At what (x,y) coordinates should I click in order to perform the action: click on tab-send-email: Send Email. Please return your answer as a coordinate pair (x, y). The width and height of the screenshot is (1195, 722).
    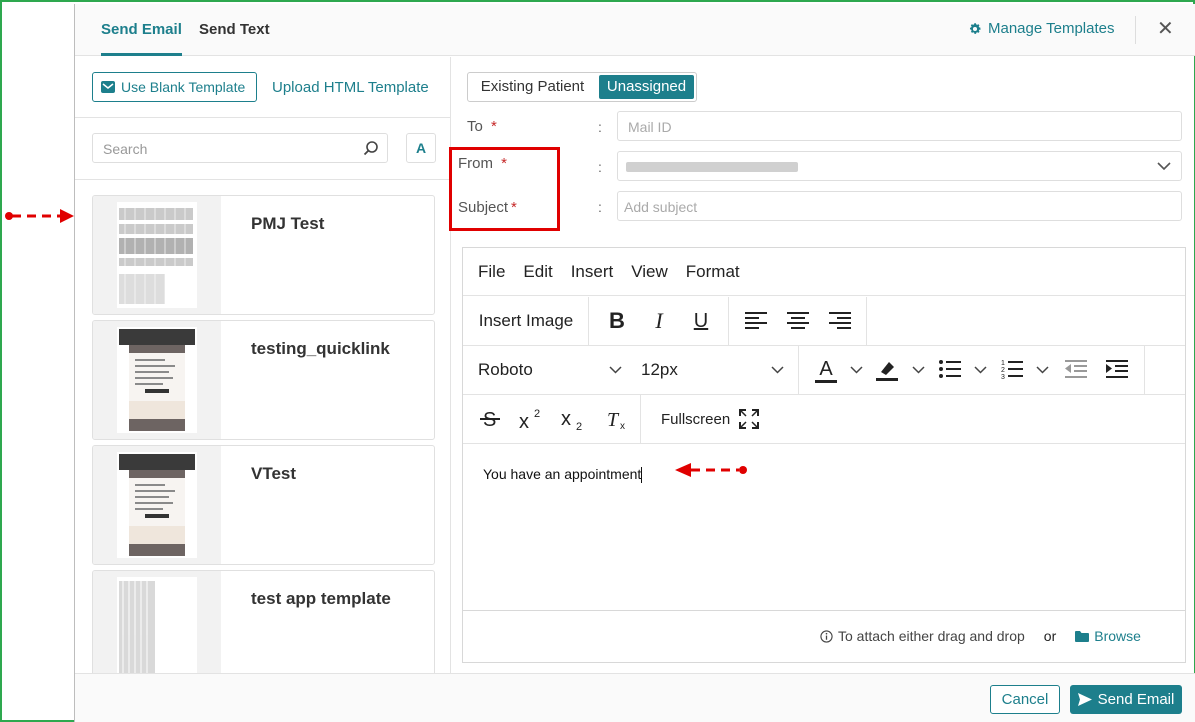
    Looking at the image, I should click on (141, 30).